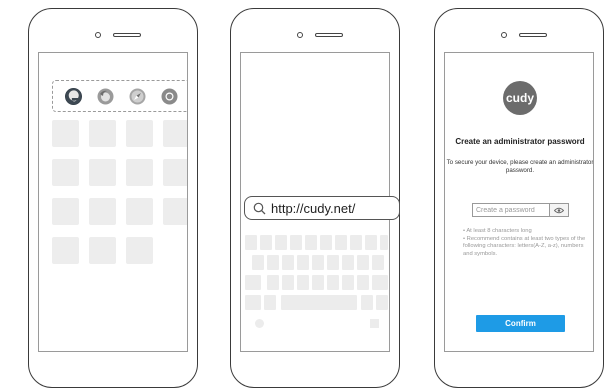  Describe the element at coordinates (497, 231) in the screenshot. I see `hint-length: • At least 8 characters long` at that location.